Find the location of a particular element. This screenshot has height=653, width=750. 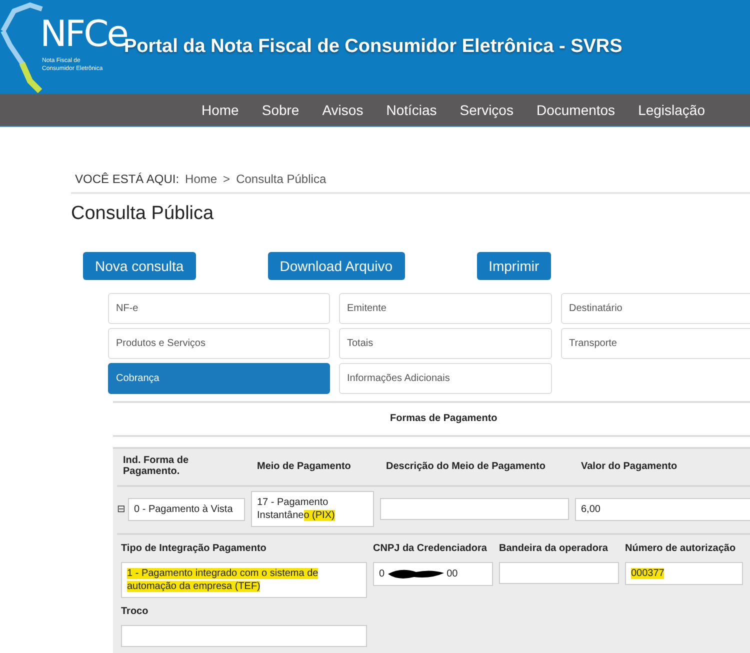

section-tab: Produtos e Serviços is located at coordinates (219, 343).